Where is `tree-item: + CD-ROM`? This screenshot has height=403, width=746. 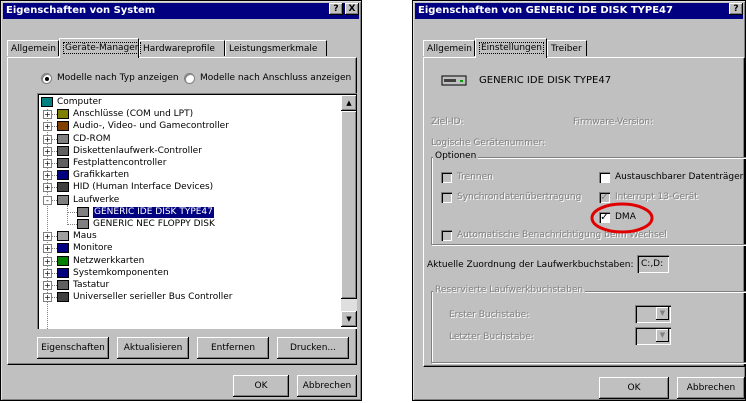
tree-item: + CD-ROM is located at coordinates (187, 139).